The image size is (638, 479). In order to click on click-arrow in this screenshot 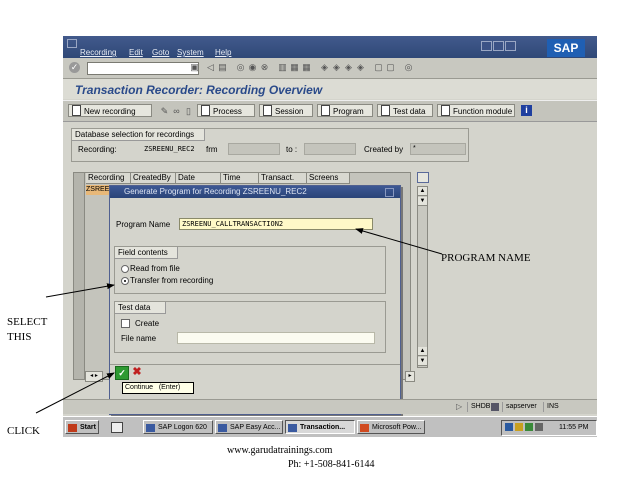, I will do `click(75, 393)`.